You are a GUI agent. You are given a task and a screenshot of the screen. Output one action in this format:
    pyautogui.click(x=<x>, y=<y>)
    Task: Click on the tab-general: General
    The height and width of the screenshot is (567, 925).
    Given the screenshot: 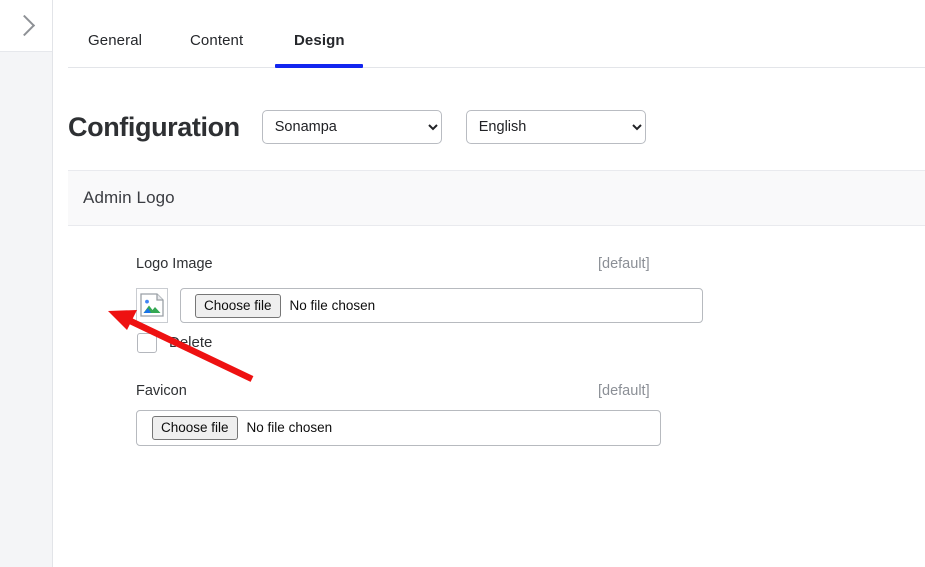 What is the action you would take?
    pyautogui.click(x=115, y=52)
    